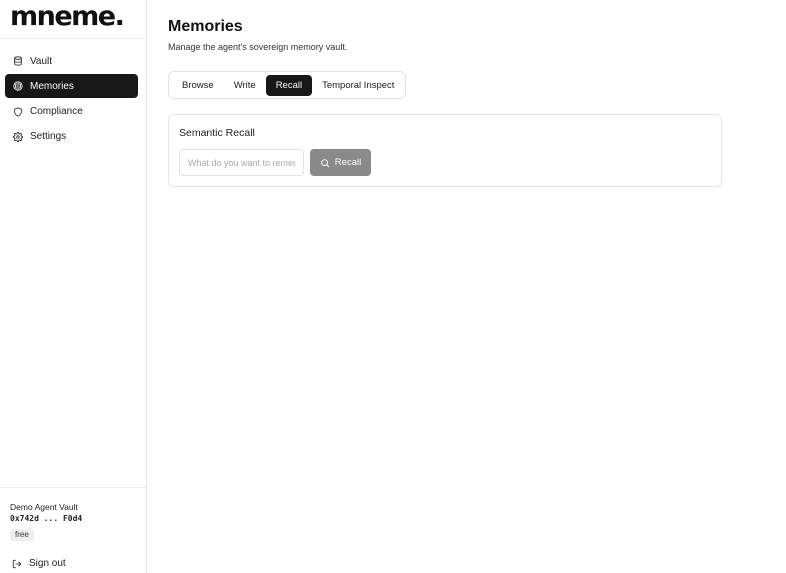  Describe the element at coordinates (245, 85) in the screenshot. I see `tab-write: Write` at that location.